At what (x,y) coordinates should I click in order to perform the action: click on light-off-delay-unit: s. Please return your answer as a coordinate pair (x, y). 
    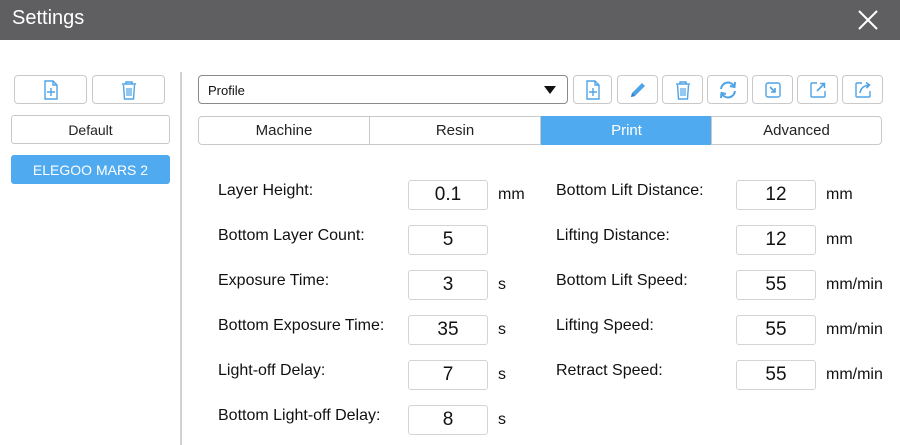
    Looking at the image, I should click on (502, 374).